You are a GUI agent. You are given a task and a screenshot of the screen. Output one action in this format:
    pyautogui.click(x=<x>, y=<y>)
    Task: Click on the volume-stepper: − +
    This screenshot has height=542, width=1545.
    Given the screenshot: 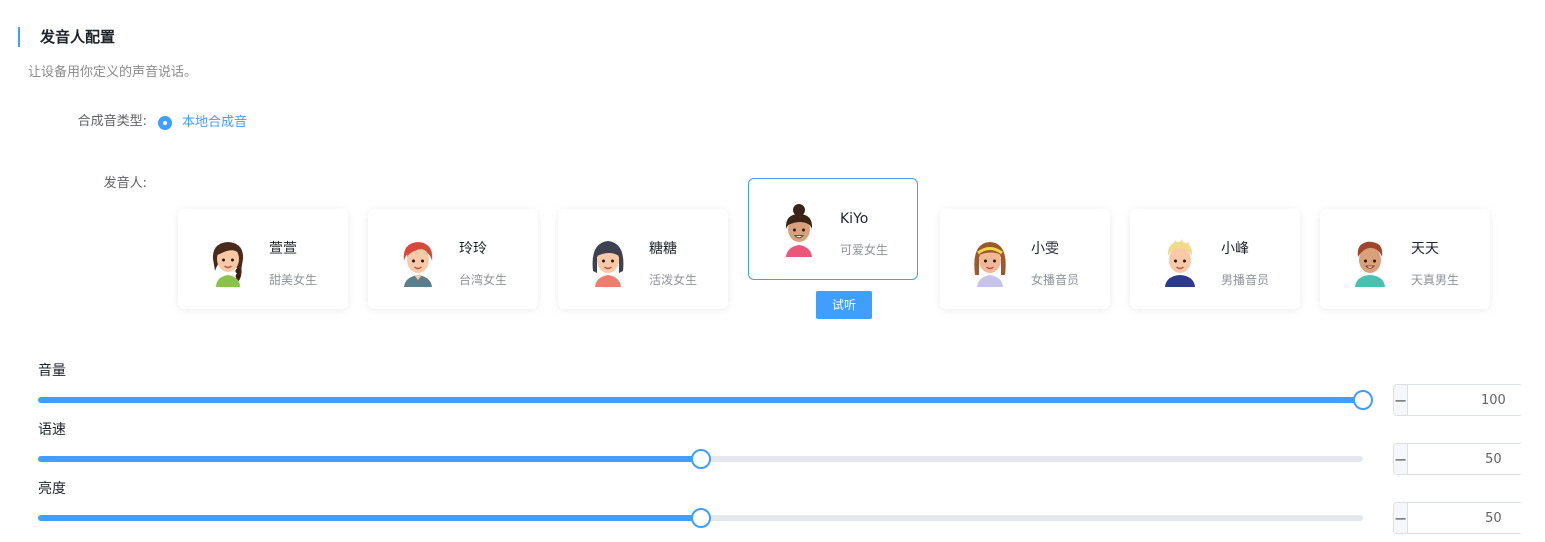 What is the action you would take?
    pyautogui.click(x=1469, y=400)
    